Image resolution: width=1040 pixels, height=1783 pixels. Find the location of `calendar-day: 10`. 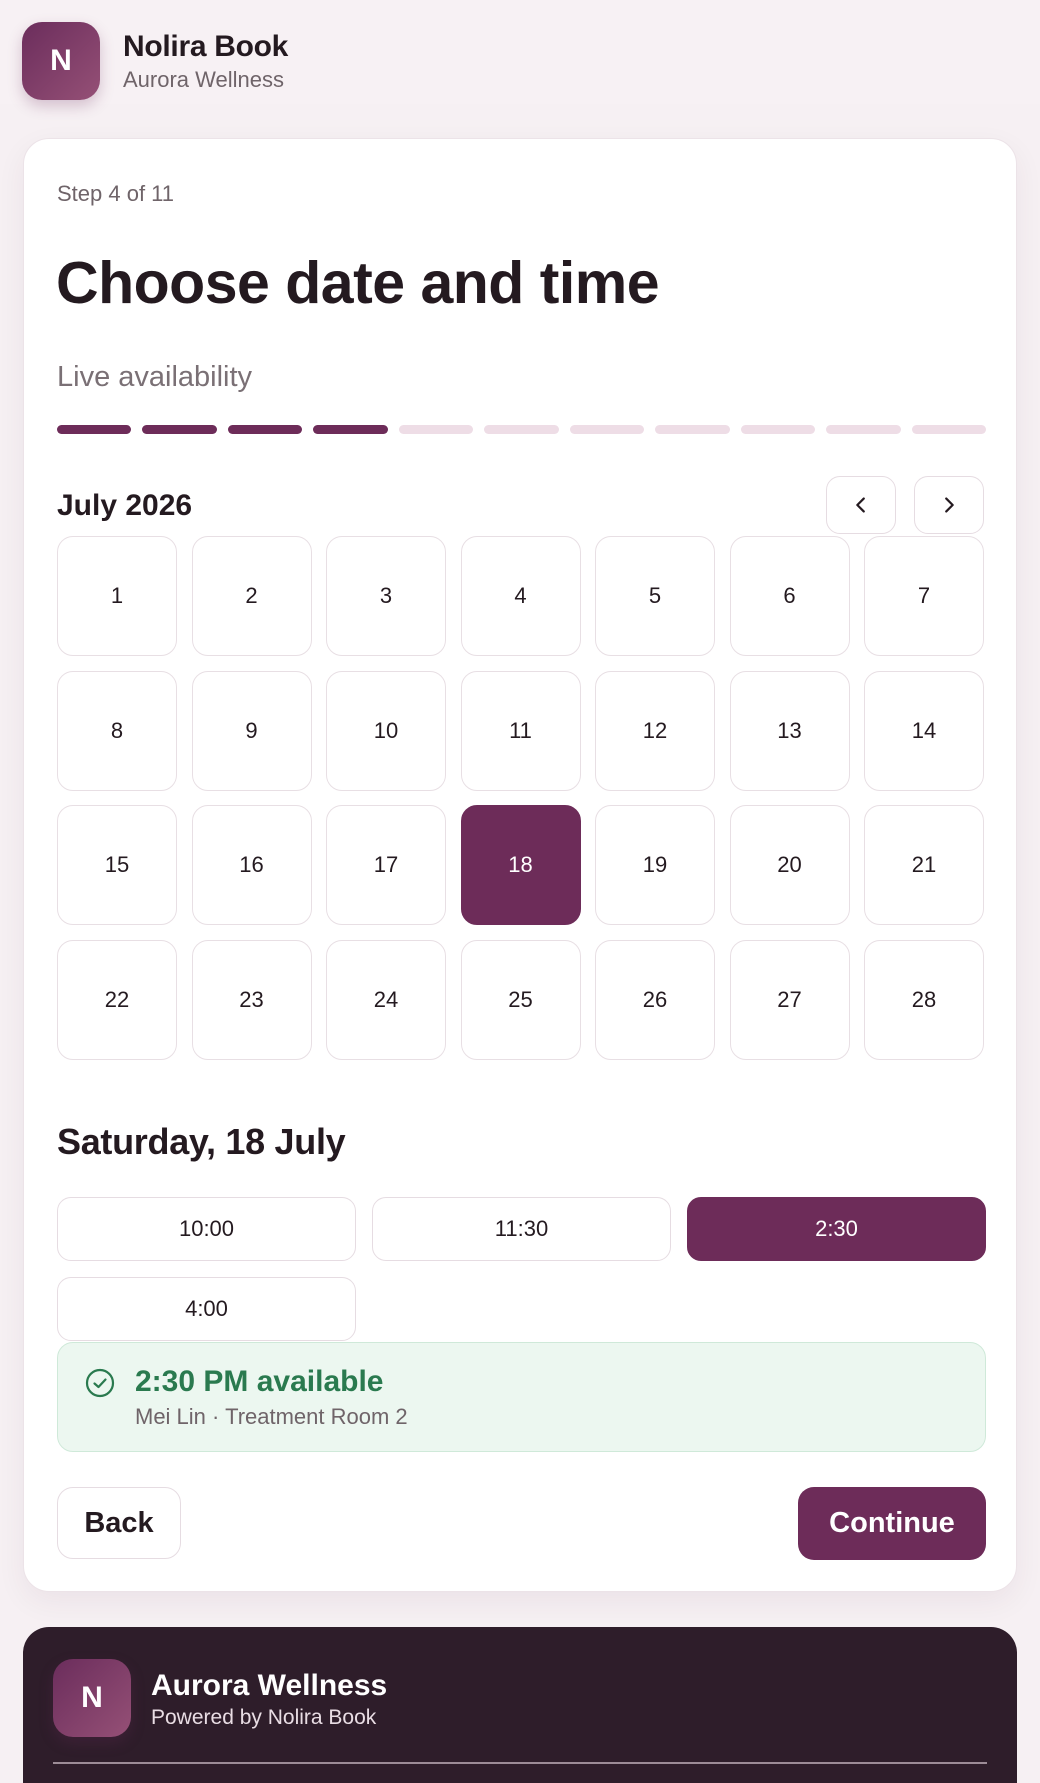

calendar-day: 10 is located at coordinates (386, 730).